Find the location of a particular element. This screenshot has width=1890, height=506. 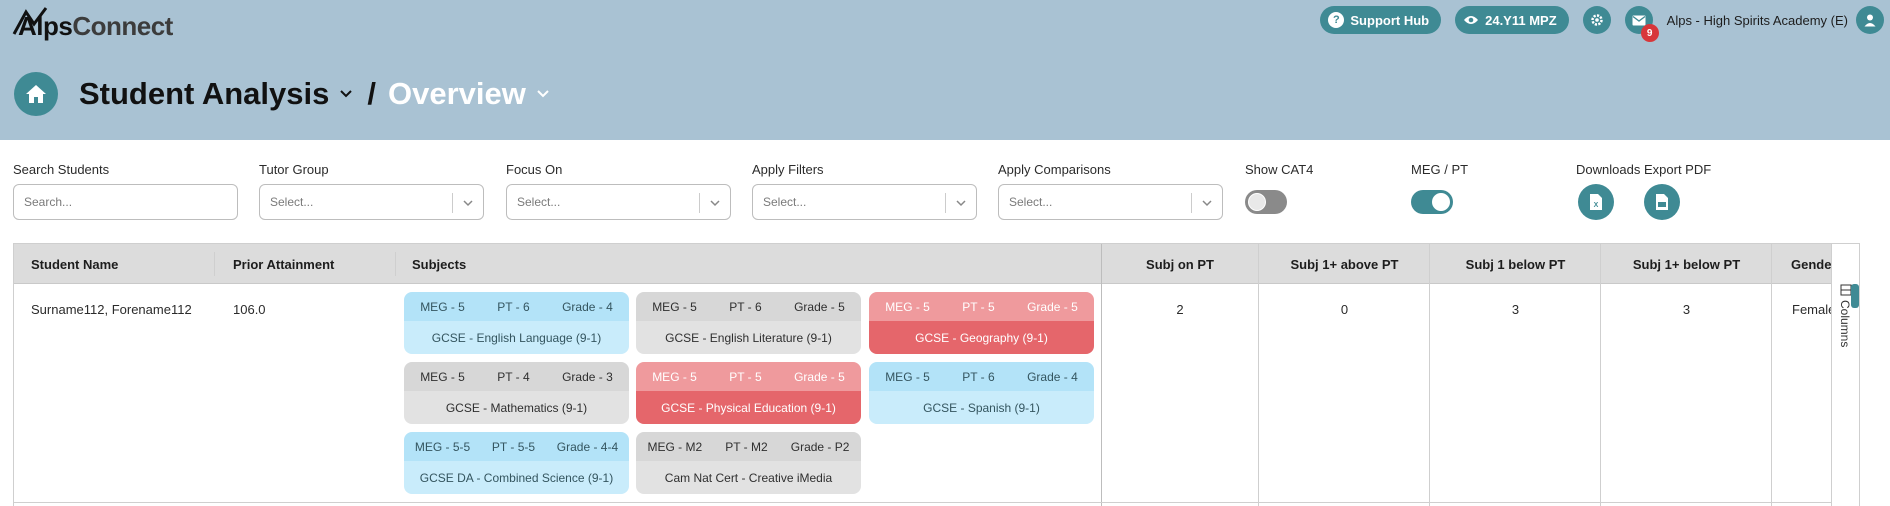

subject-name: GCSE - English Language (9-1) is located at coordinates (516, 337).